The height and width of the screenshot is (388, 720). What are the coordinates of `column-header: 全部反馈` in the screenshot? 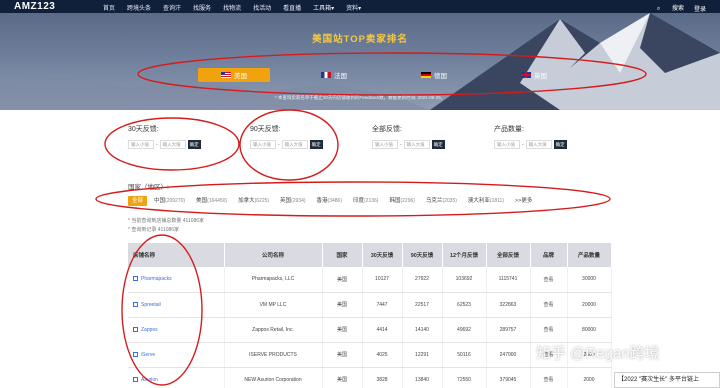 It's located at (508, 255).